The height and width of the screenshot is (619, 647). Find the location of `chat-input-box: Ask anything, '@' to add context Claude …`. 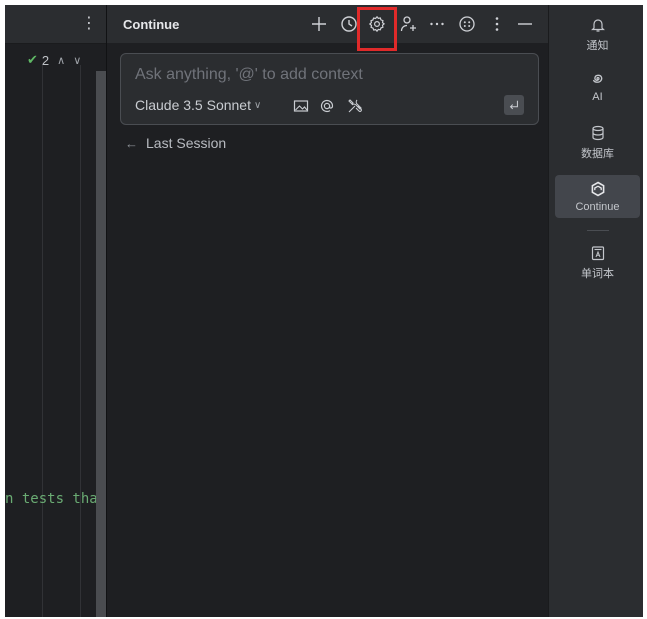

chat-input-box: Ask anything, '@' to add context Claude … is located at coordinates (329, 89).